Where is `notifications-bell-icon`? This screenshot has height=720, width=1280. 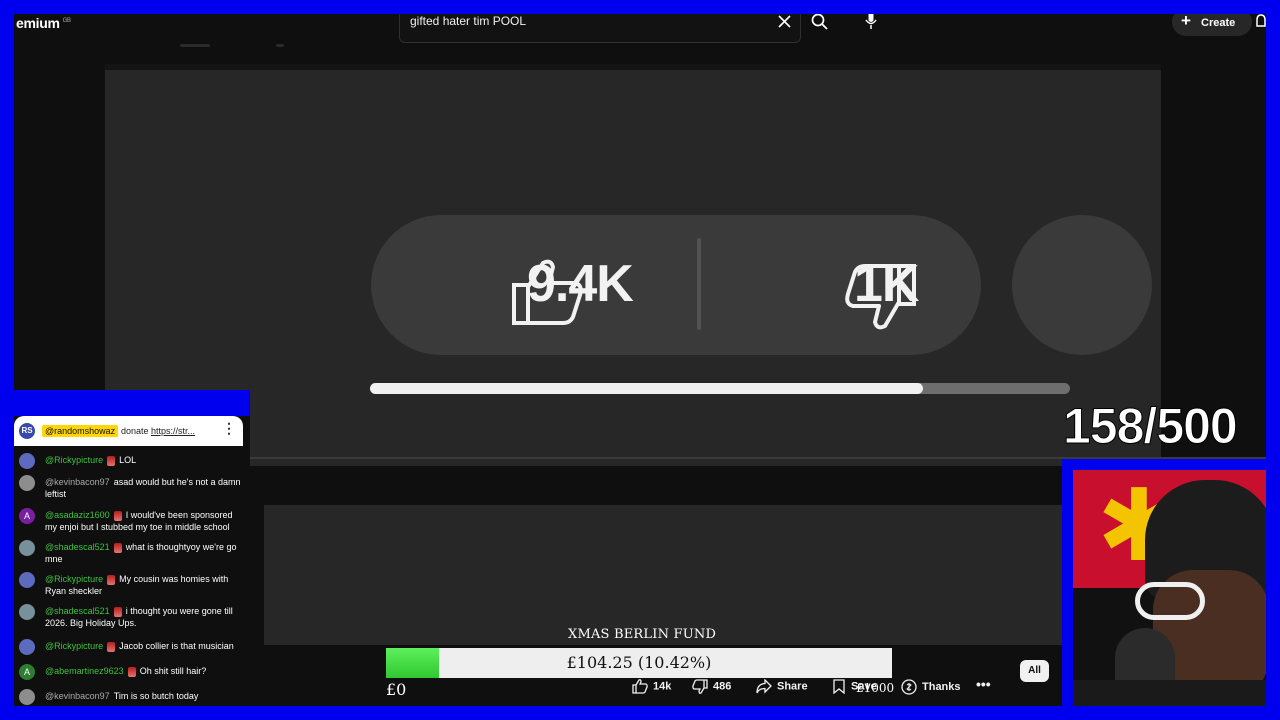 notifications-bell-icon is located at coordinates (1260, 22).